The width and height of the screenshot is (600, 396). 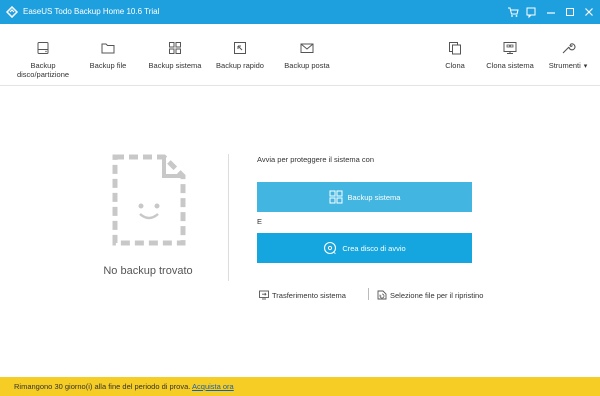 What do you see at coordinates (264, 295) in the screenshot?
I see `transfer-icon` at bounding box center [264, 295].